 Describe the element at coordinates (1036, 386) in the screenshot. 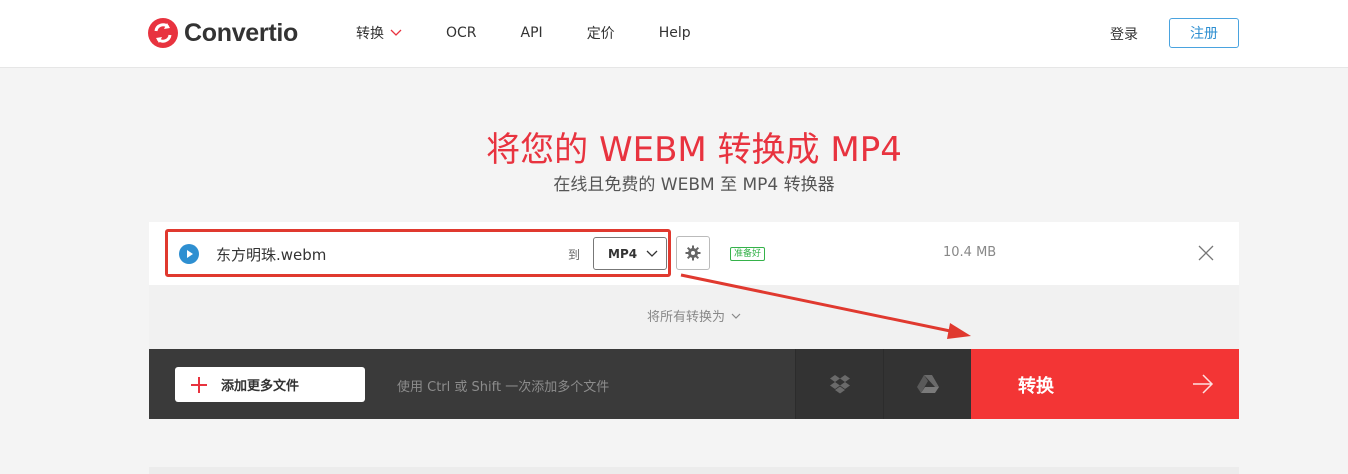

I see `convert-button-label: 转换` at that location.